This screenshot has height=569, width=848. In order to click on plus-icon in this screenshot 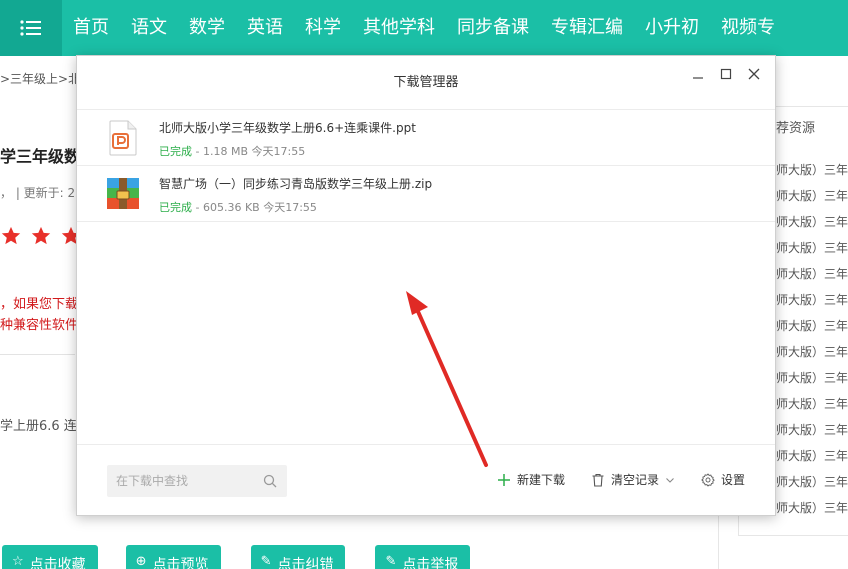, I will do `click(503, 479)`.